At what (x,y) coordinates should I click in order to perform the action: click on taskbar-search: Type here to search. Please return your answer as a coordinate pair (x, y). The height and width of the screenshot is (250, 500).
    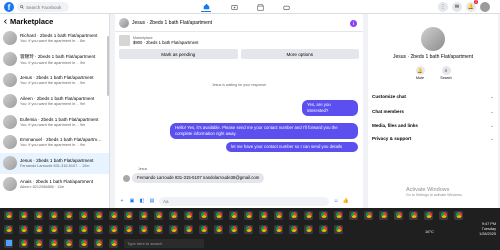
    Looking at the image, I should click on (164, 243).